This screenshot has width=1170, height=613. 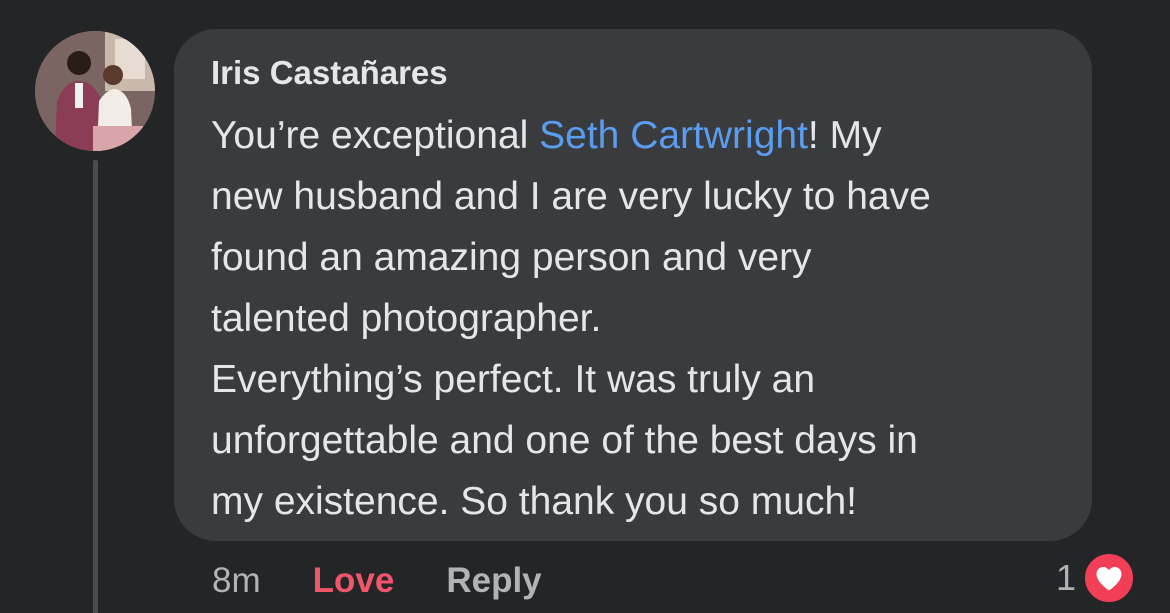 I want to click on comment-line: You’re exceptional Seth Cartwright! My, so click(x=546, y=135).